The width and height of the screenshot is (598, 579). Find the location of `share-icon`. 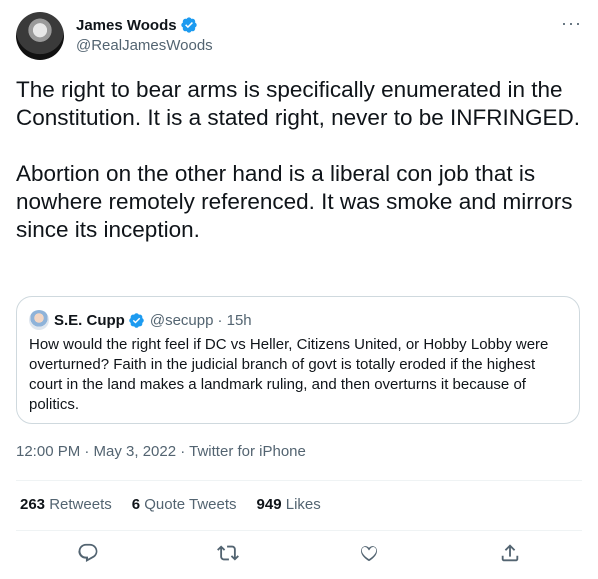

share-icon is located at coordinates (510, 553).